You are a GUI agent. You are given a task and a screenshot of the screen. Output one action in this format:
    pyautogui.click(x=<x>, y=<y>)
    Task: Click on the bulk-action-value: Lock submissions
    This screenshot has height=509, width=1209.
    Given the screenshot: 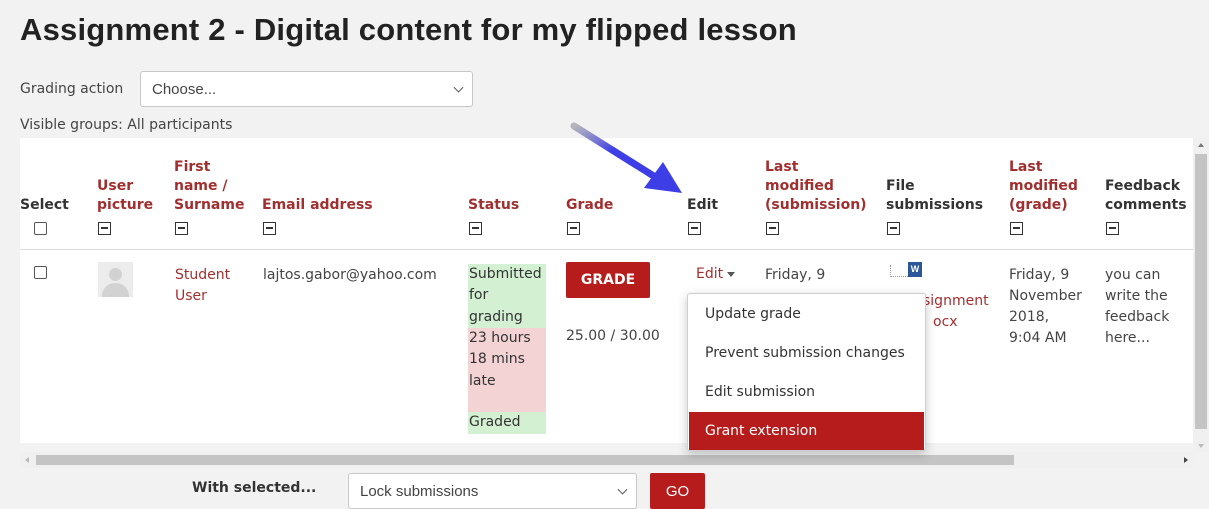 What is the action you would take?
    pyautogui.click(x=419, y=491)
    